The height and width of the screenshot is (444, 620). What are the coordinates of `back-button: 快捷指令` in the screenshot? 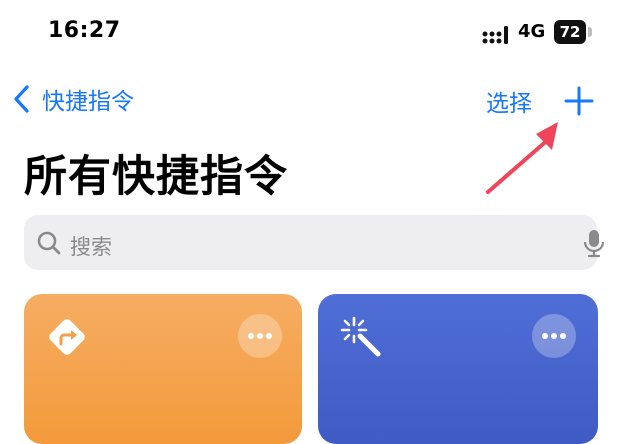 It's located at (72, 99).